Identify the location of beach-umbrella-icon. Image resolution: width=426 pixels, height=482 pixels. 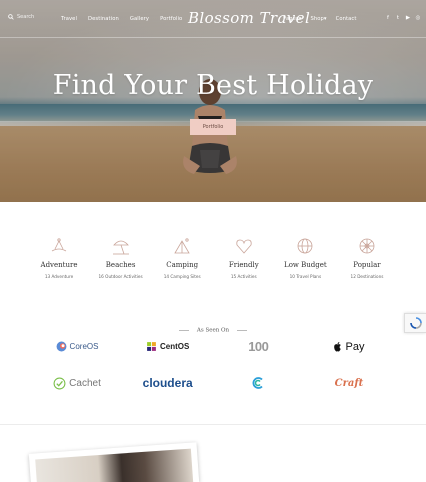
(120, 247).